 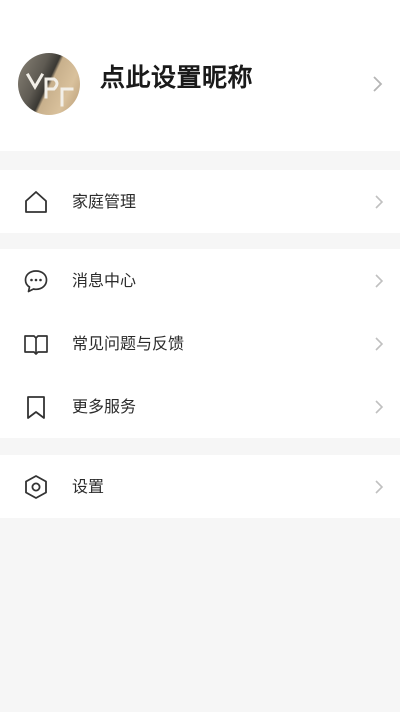 I want to click on menu-item-label: 更多服务, so click(x=104, y=406).